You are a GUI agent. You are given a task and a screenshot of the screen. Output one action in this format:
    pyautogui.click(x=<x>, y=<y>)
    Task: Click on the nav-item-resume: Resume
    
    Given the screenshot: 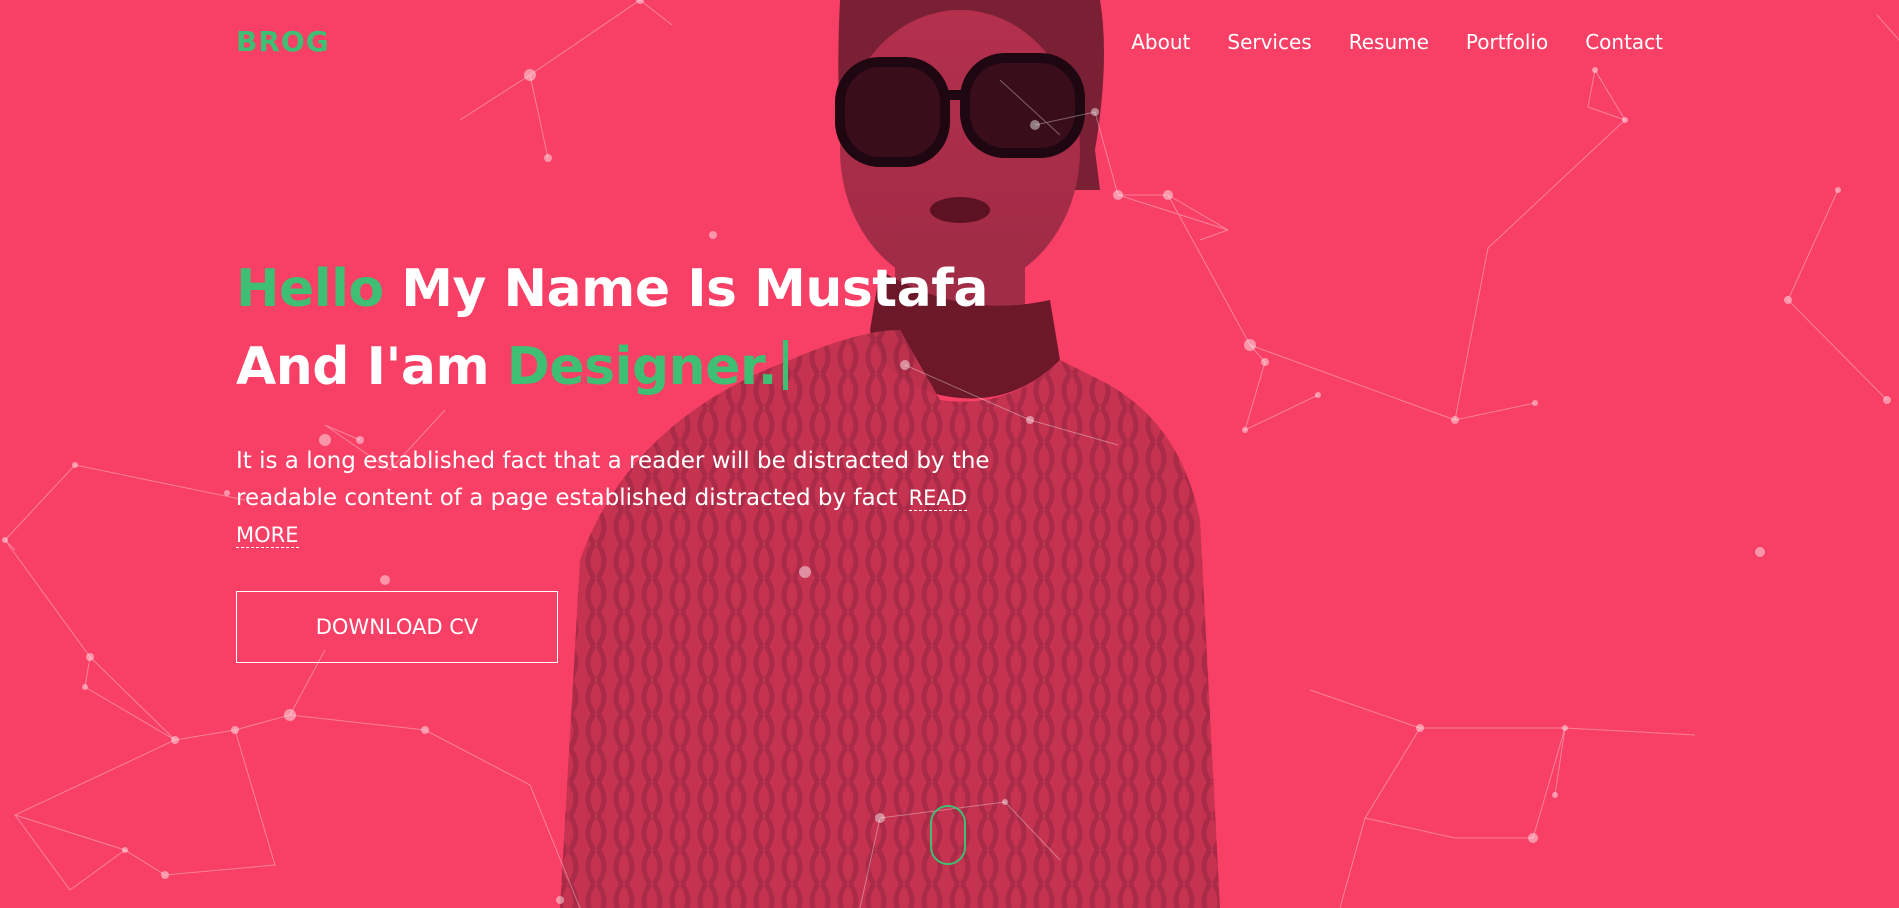 What is the action you would take?
    pyautogui.click(x=1389, y=42)
    